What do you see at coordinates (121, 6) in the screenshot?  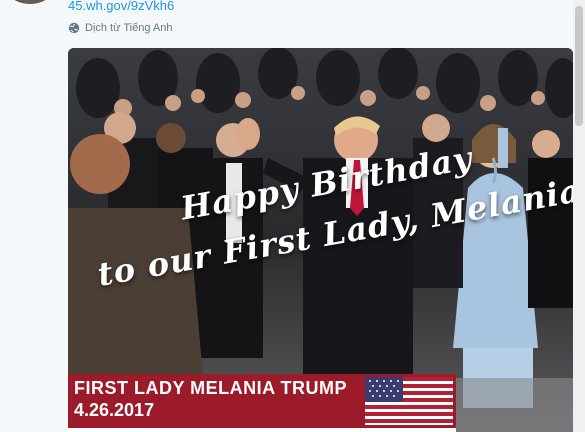 I see `tweet-link: 45.wh.gov/9zVkh6` at bounding box center [121, 6].